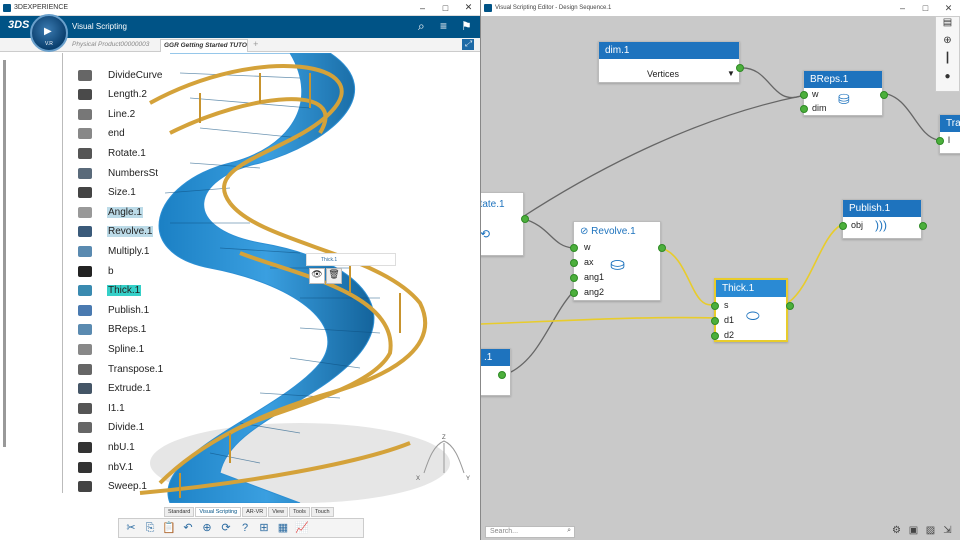  What do you see at coordinates (114, 310) in the screenshot?
I see `tree-item: Publish.1` at bounding box center [114, 310].